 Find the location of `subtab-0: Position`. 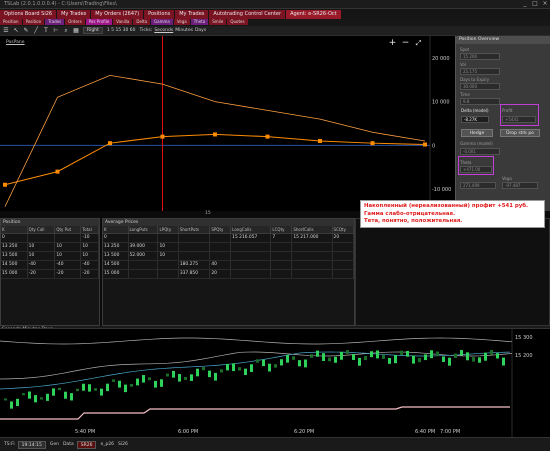

subtab-0: Position is located at coordinates (11, 22).